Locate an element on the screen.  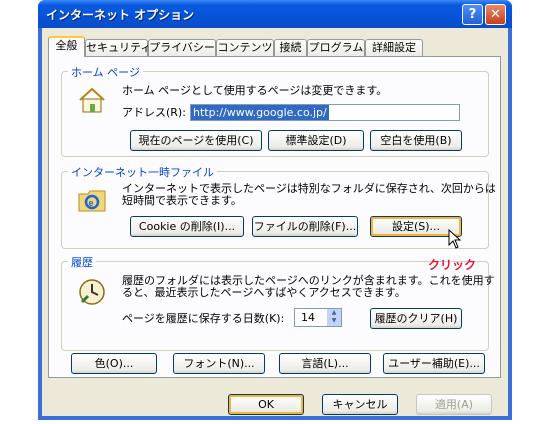
temp-files-description-2: 短時間で表示できます。 is located at coordinates (182, 200).